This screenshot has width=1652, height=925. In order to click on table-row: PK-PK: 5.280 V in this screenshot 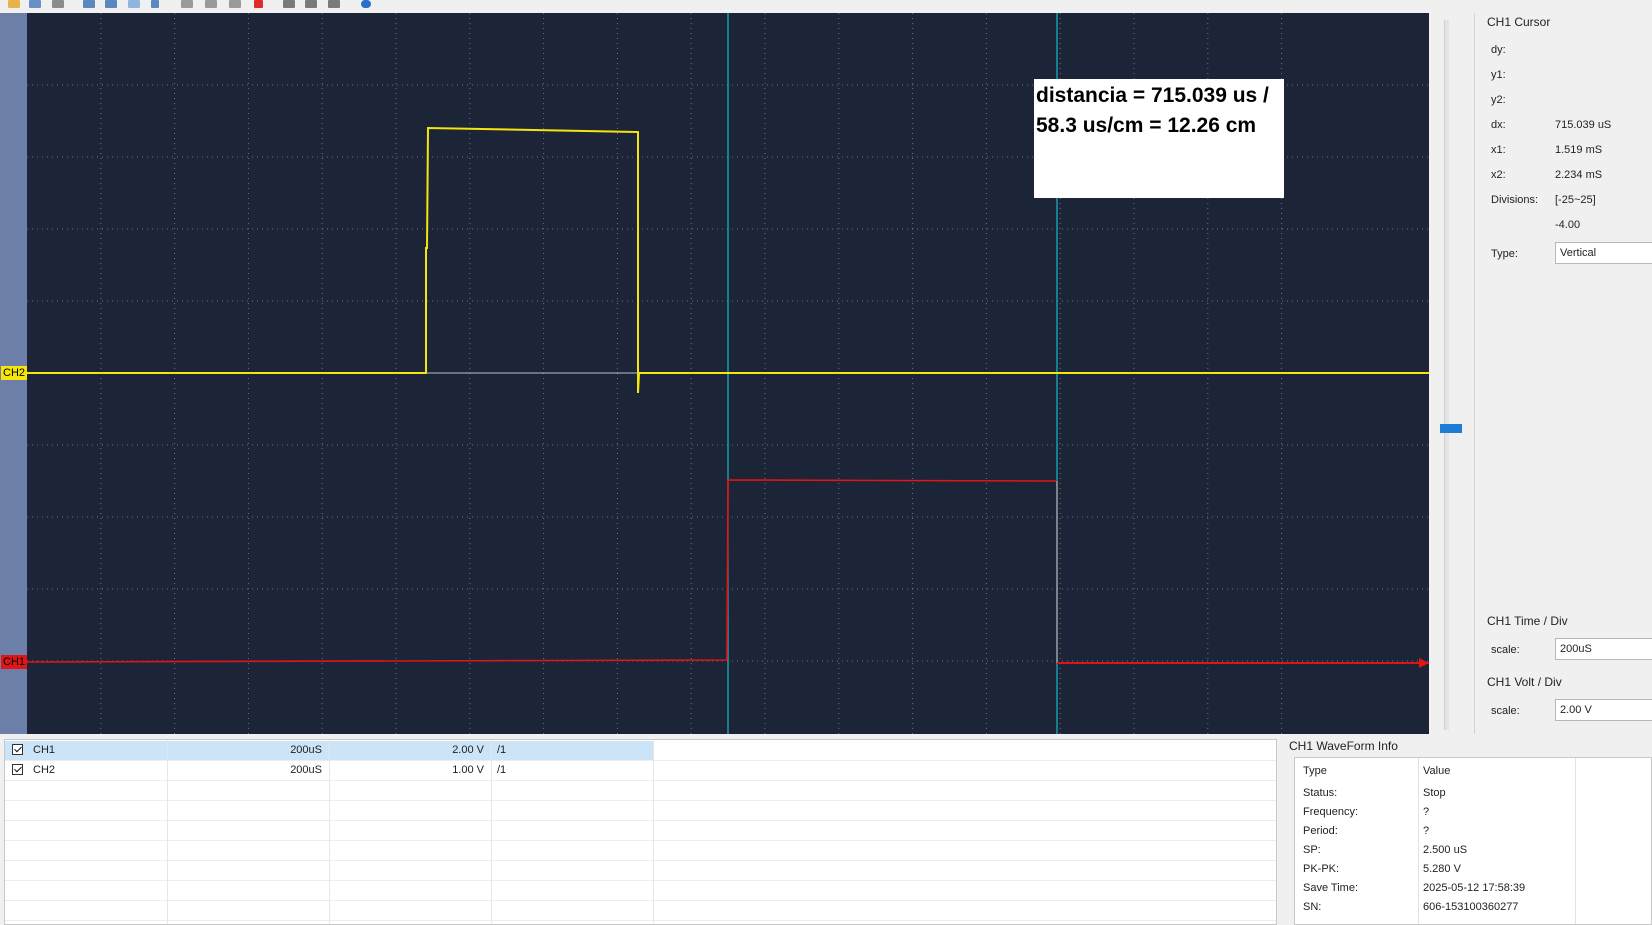, I will do `click(1473, 869)`.